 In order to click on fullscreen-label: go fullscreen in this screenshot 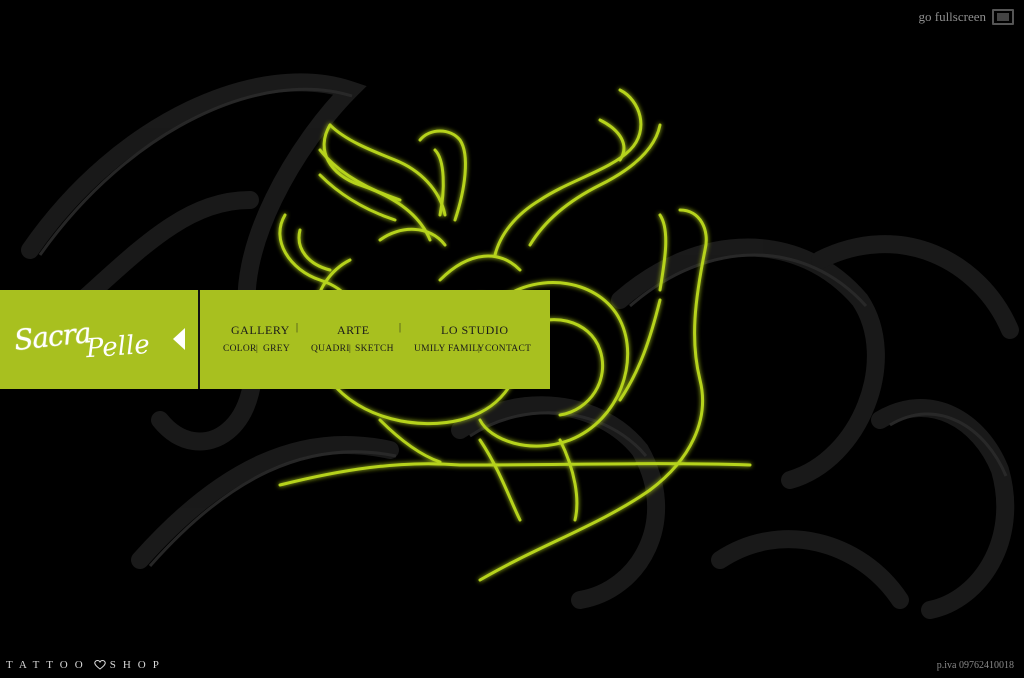, I will do `click(952, 17)`.